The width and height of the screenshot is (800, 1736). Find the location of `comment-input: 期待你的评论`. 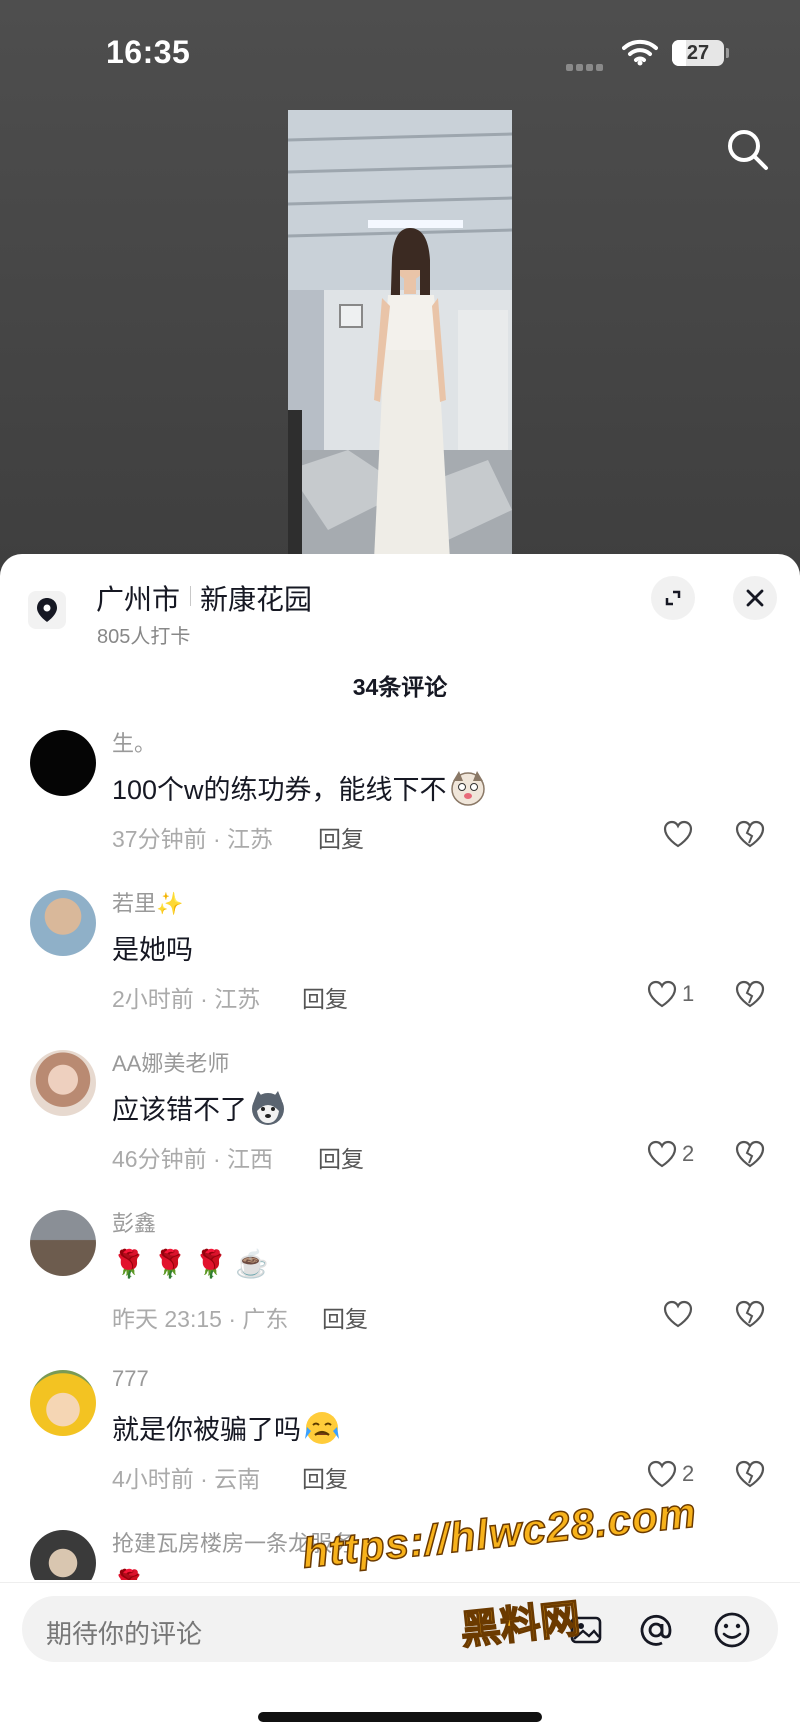

comment-input: 期待你的评论 is located at coordinates (124, 1632).